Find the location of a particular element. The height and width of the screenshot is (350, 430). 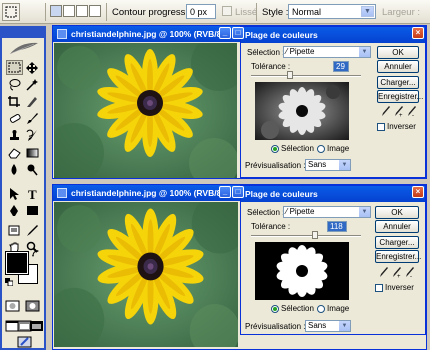

color-range-title-bar-1: Plage de couleurs is located at coordinates (333, 35).